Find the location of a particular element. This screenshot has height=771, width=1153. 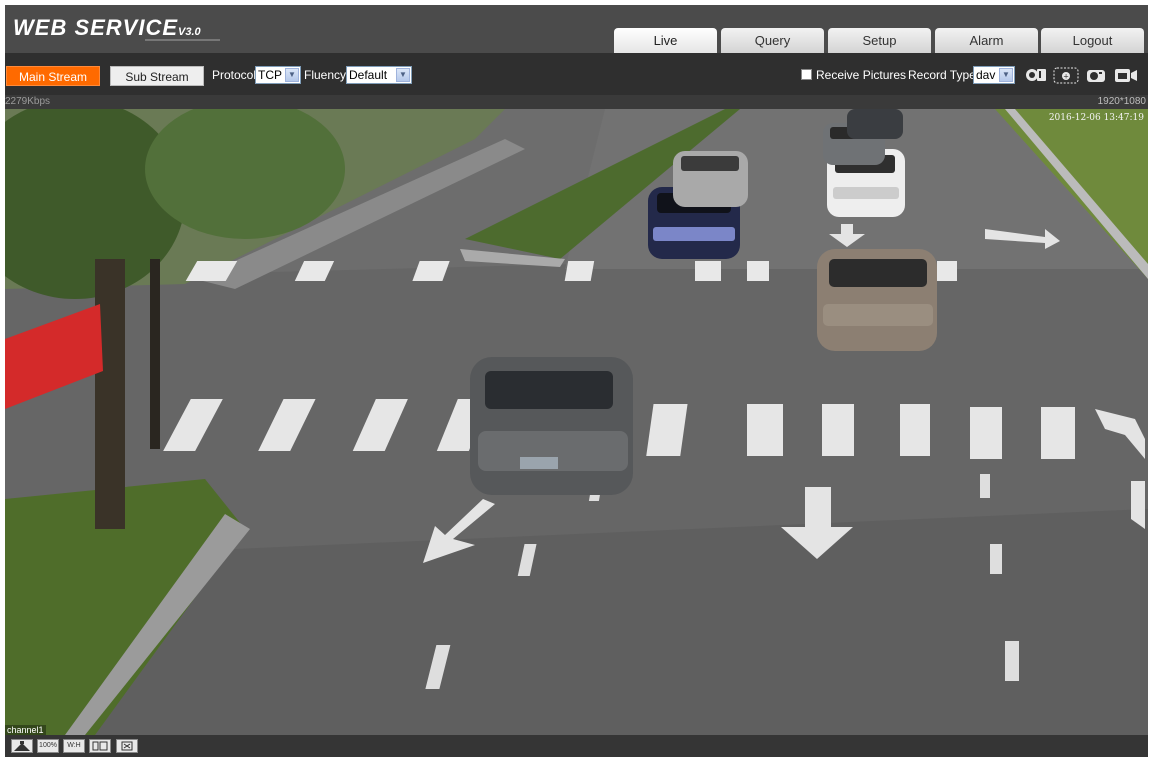

main-stream-button: Main Stream is located at coordinates (53, 76).